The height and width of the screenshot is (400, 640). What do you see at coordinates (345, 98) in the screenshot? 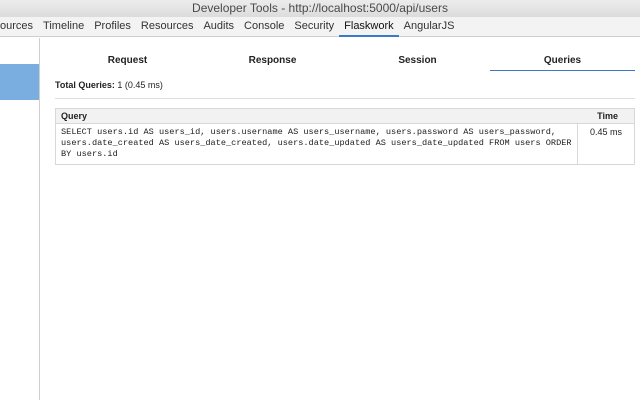
I see `divider` at bounding box center [345, 98].